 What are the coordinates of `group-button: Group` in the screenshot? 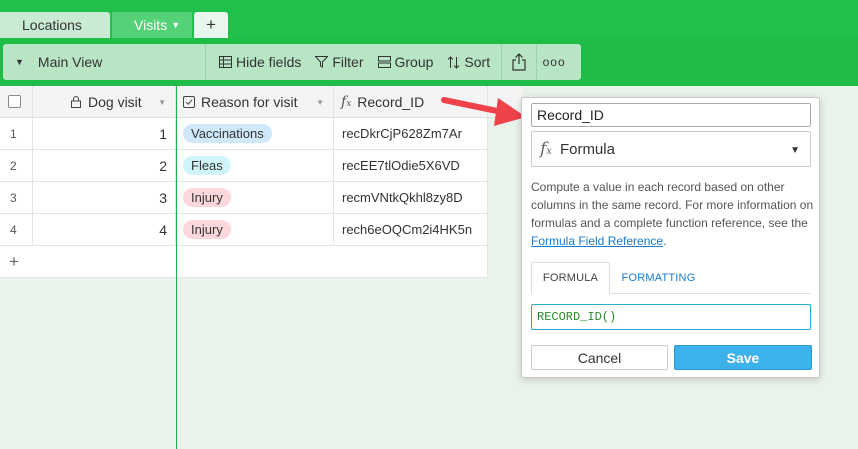 It's located at (406, 62).